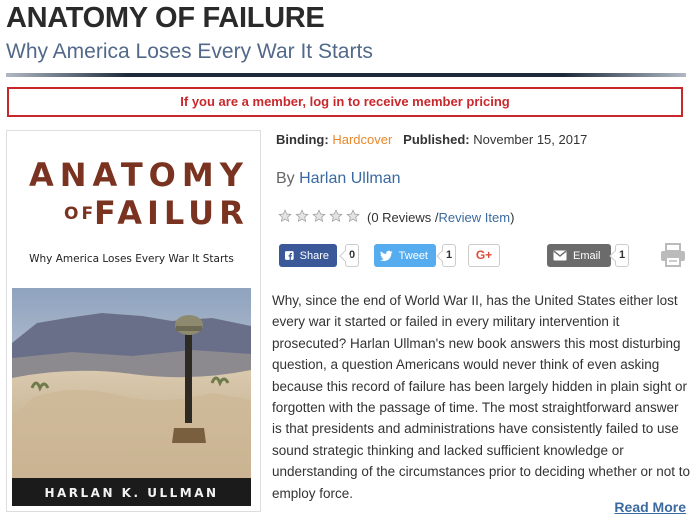 This screenshot has width=693, height=520. What do you see at coordinates (587, 255) in the screenshot?
I see `email-share-label: Email` at bounding box center [587, 255].